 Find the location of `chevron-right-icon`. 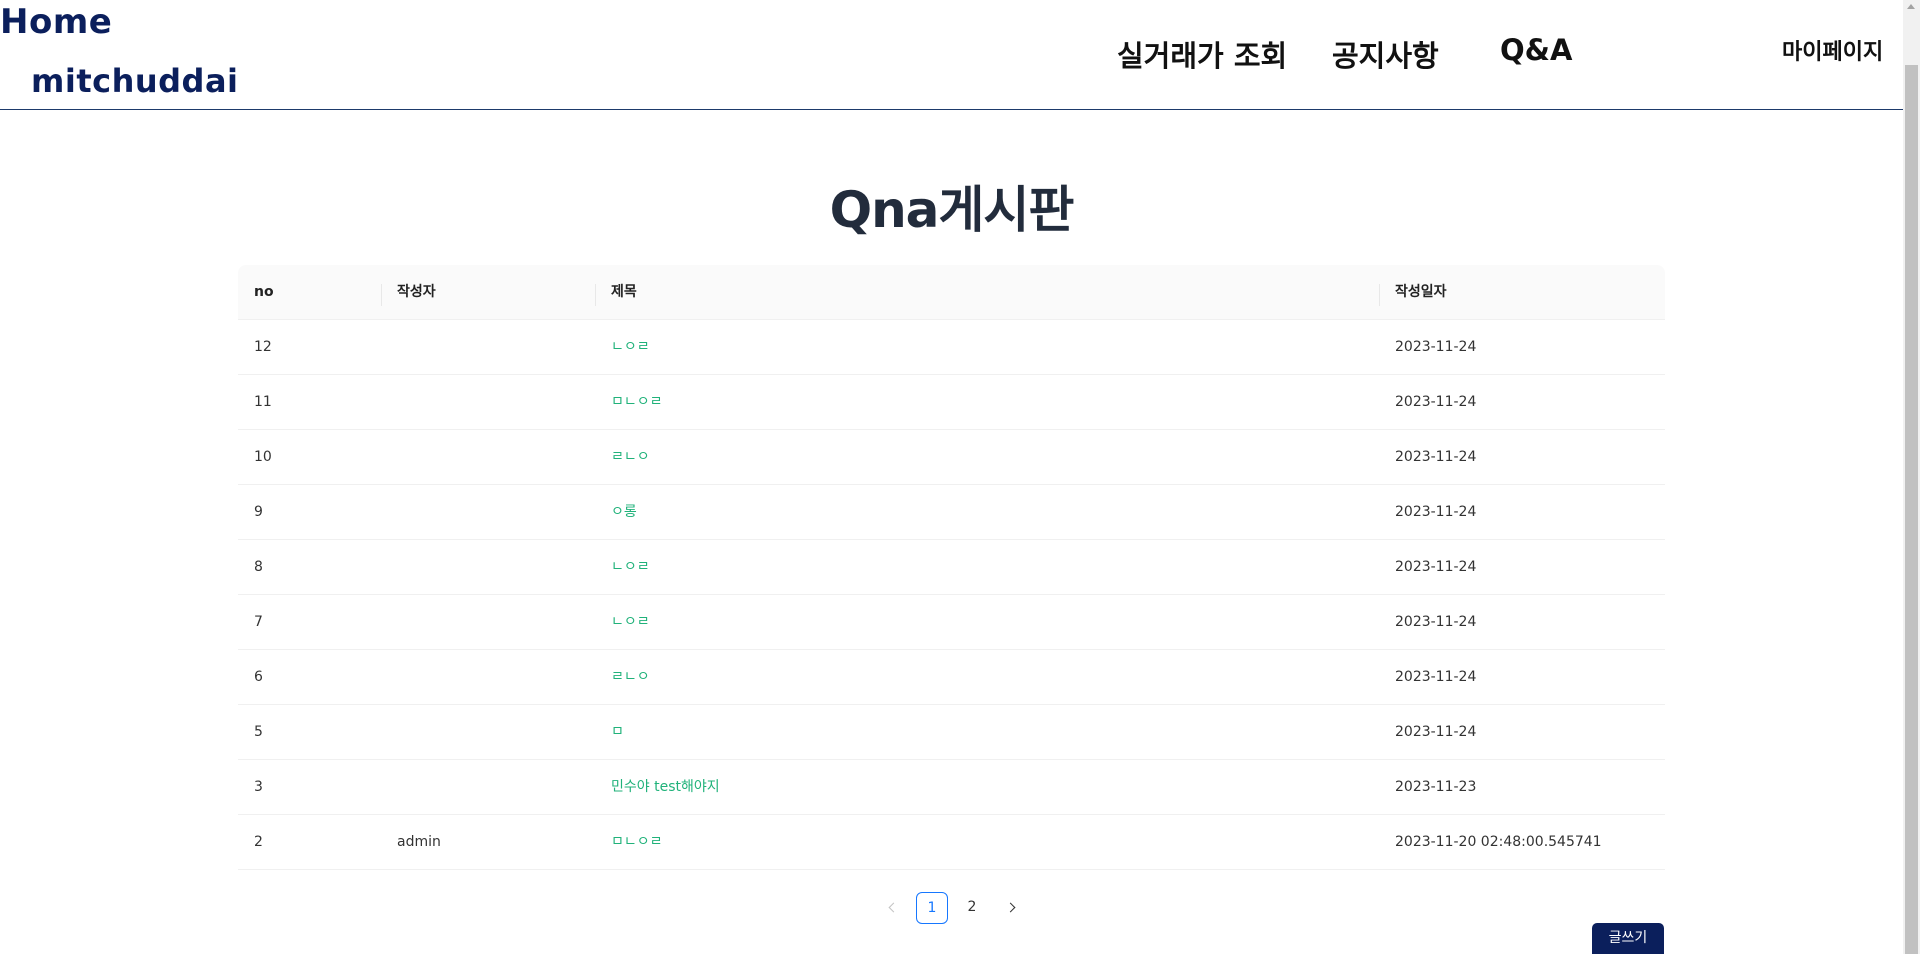

chevron-right-icon is located at coordinates (1010, 907).